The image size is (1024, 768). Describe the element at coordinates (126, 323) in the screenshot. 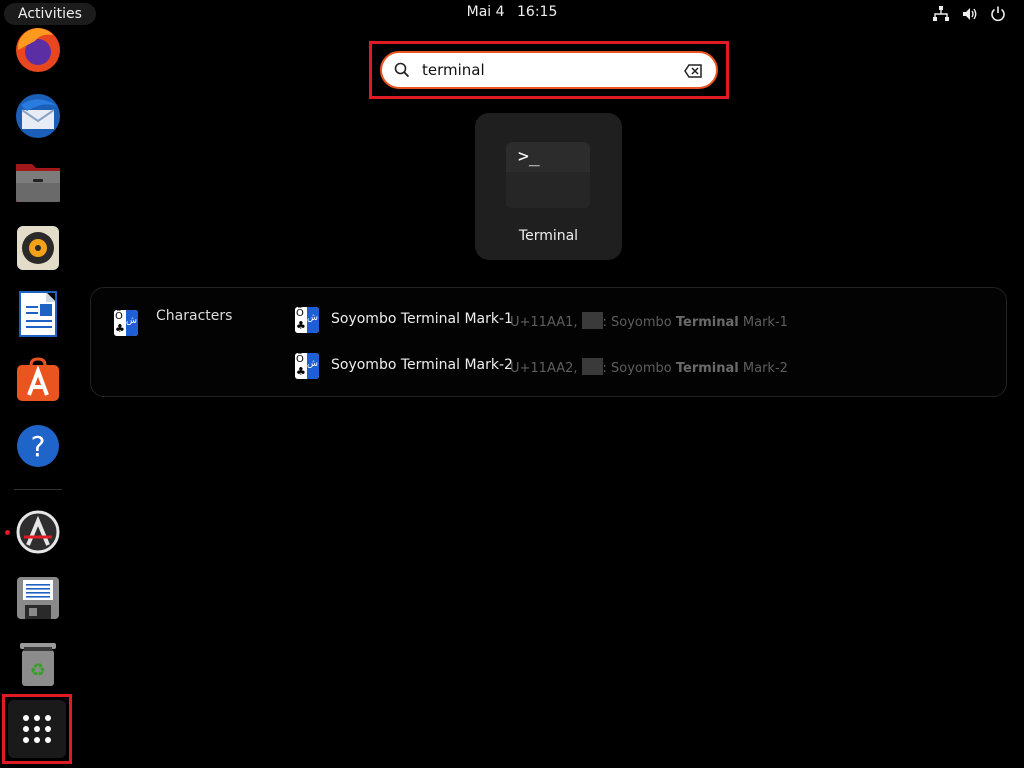

I see `characters-icon: Ö ♣ ش` at that location.